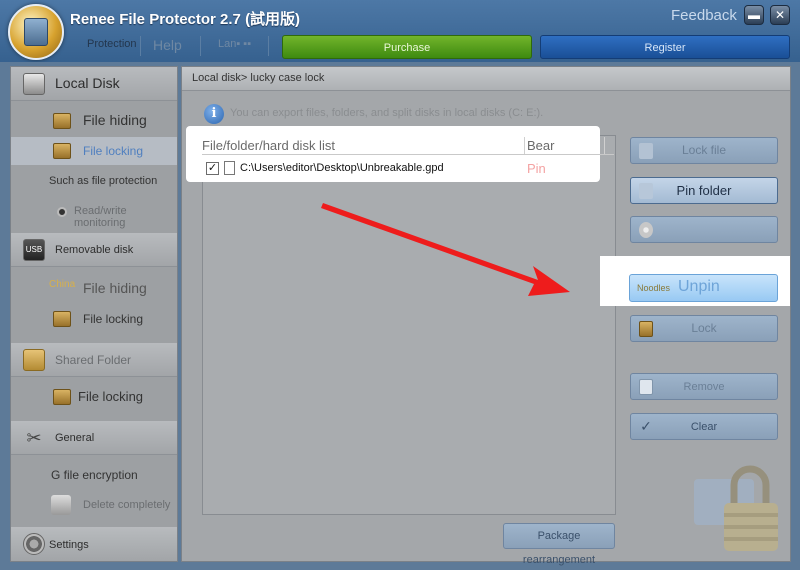 This screenshot has height=570, width=800. I want to click on clear-button: ✓ Clear, so click(704, 426).